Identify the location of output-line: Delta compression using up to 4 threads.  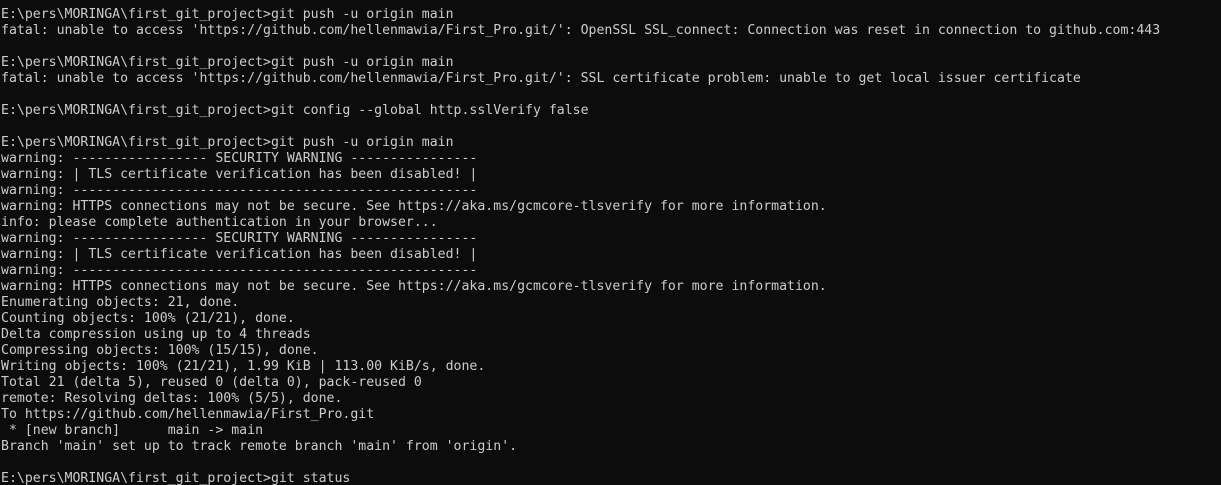
(156, 334).